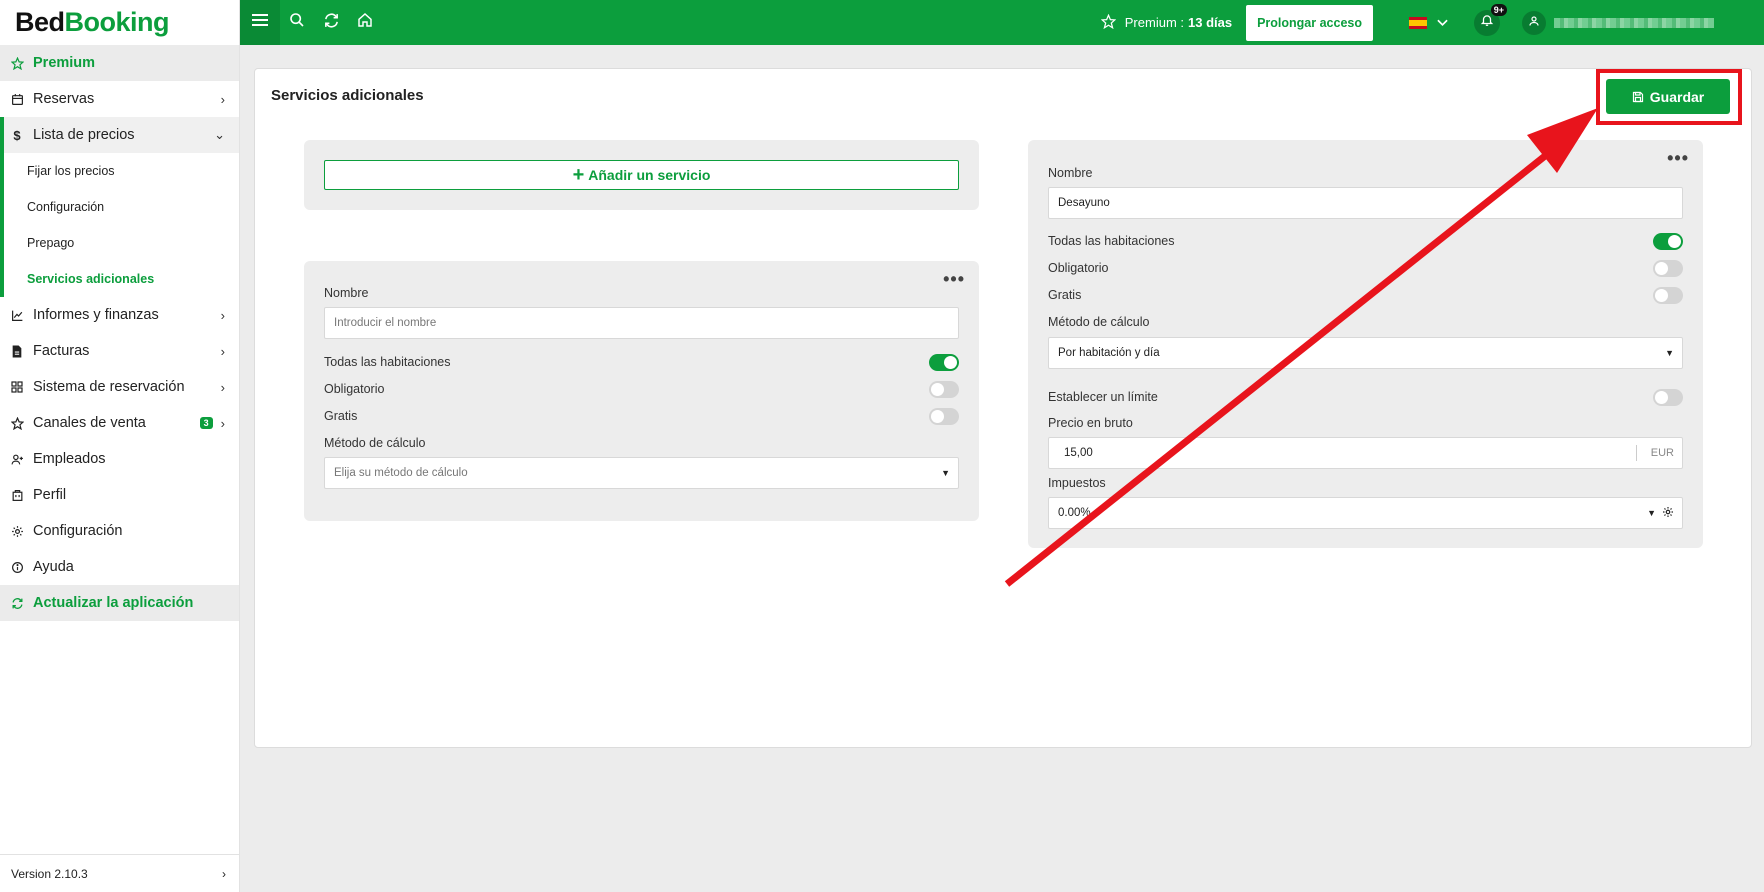 The width and height of the screenshot is (1764, 892). What do you see at coordinates (119, 495) in the screenshot?
I see `sidebar-item-perfil: Perfil` at bounding box center [119, 495].